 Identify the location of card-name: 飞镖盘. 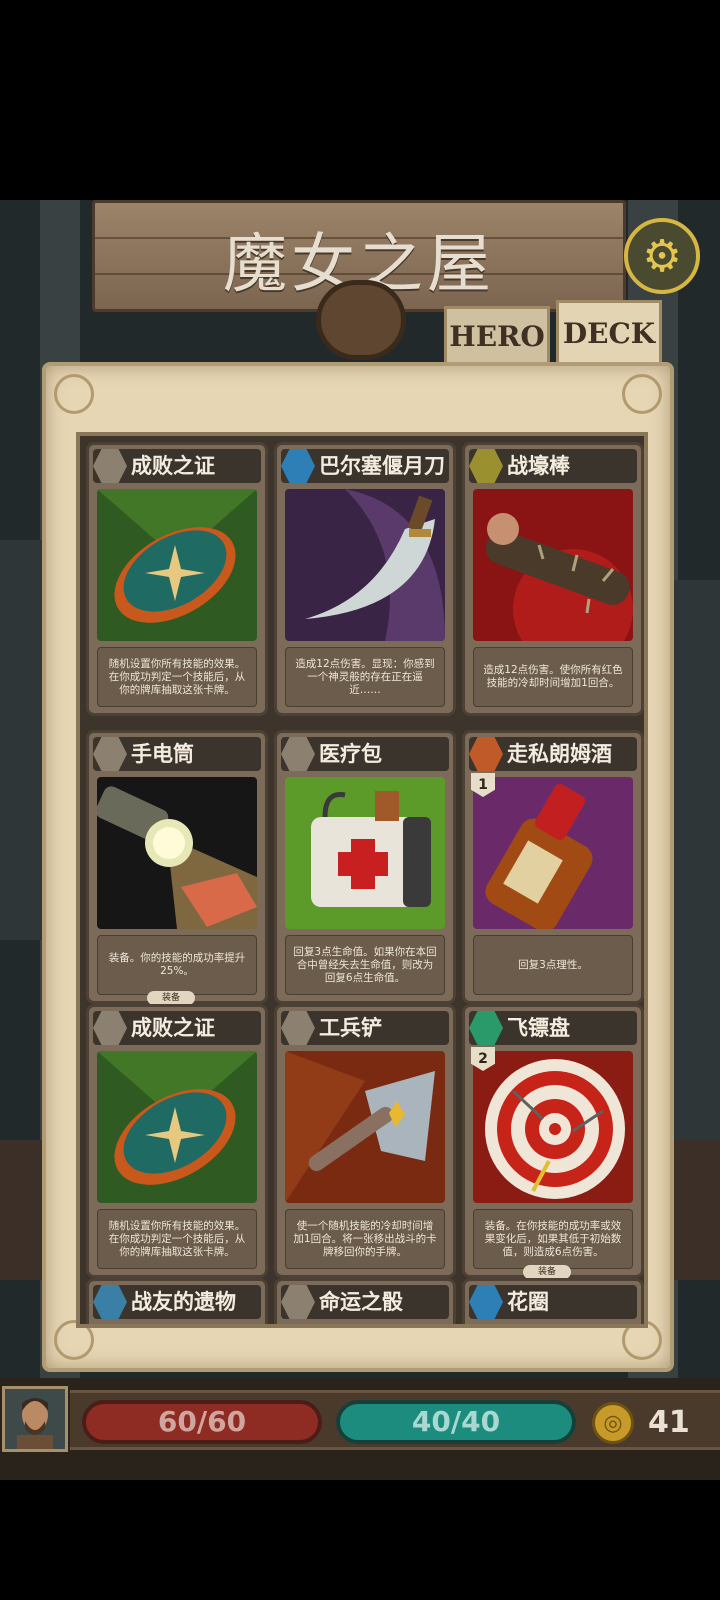
(538, 1028).